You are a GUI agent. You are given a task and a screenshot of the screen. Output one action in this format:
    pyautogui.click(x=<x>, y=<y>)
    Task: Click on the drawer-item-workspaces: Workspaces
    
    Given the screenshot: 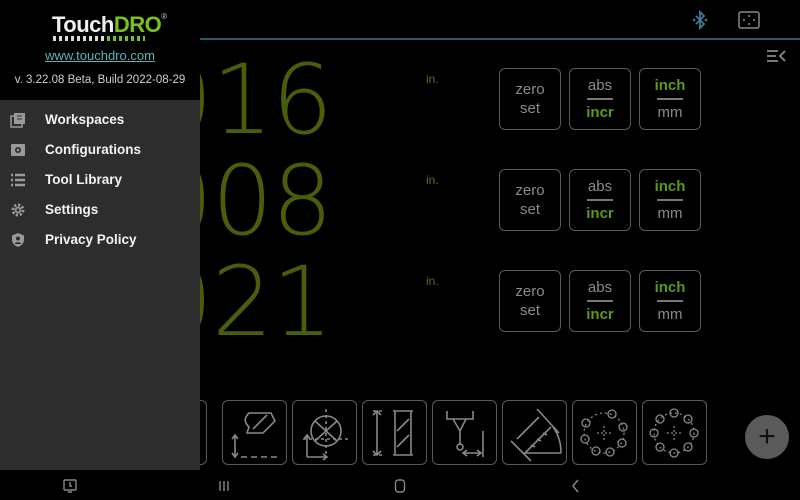 What is the action you would take?
    pyautogui.click(x=100, y=120)
    